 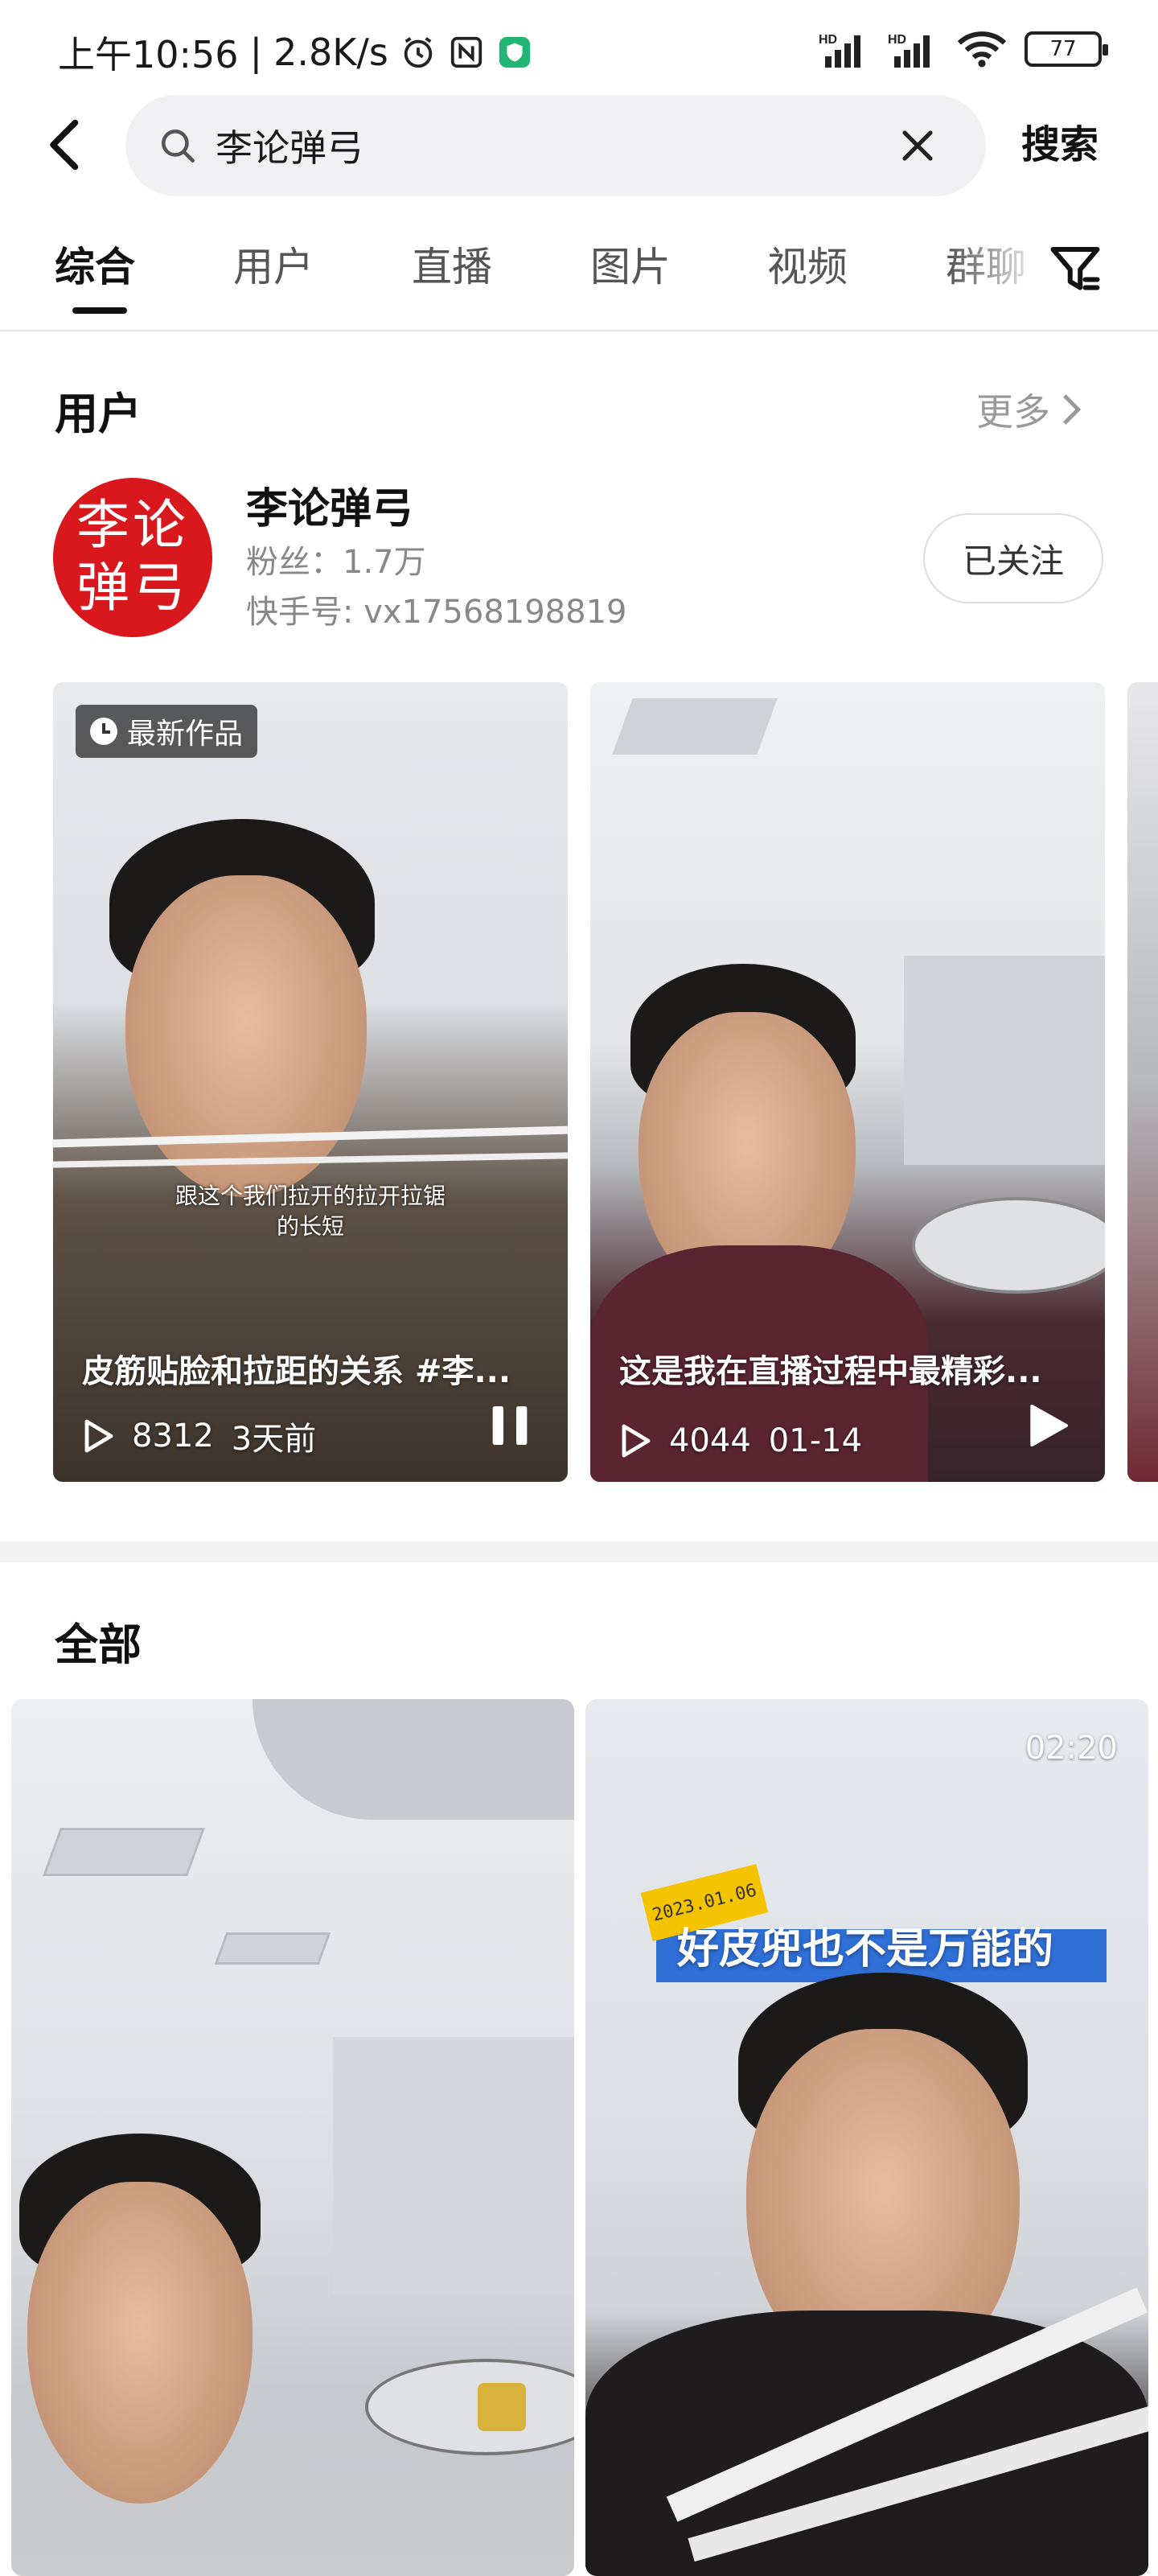 What do you see at coordinates (515, 52) in the screenshot?
I see `security-app-icon` at bounding box center [515, 52].